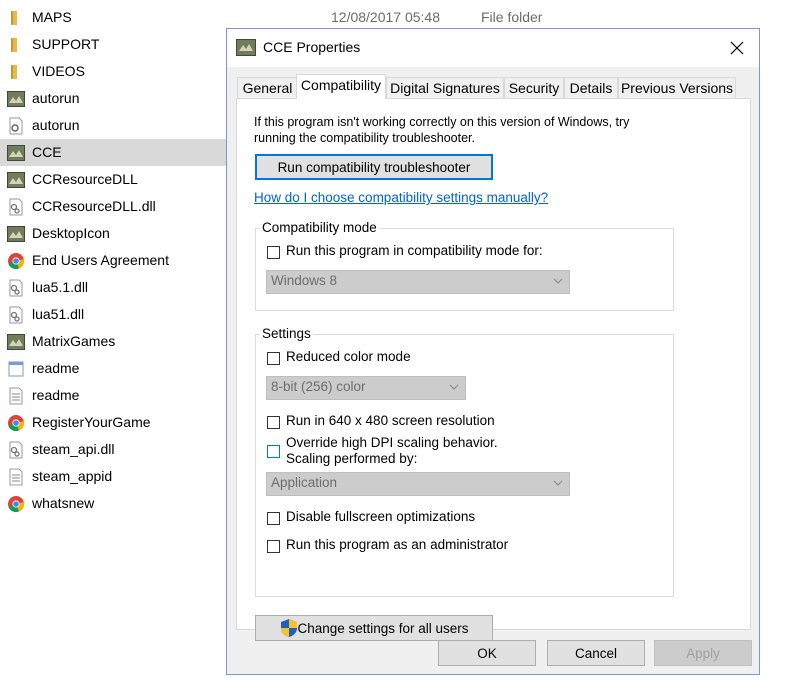 The height and width of the screenshot is (678, 799). I want to click on file-name: End Users Agreement, so click(100, 260).